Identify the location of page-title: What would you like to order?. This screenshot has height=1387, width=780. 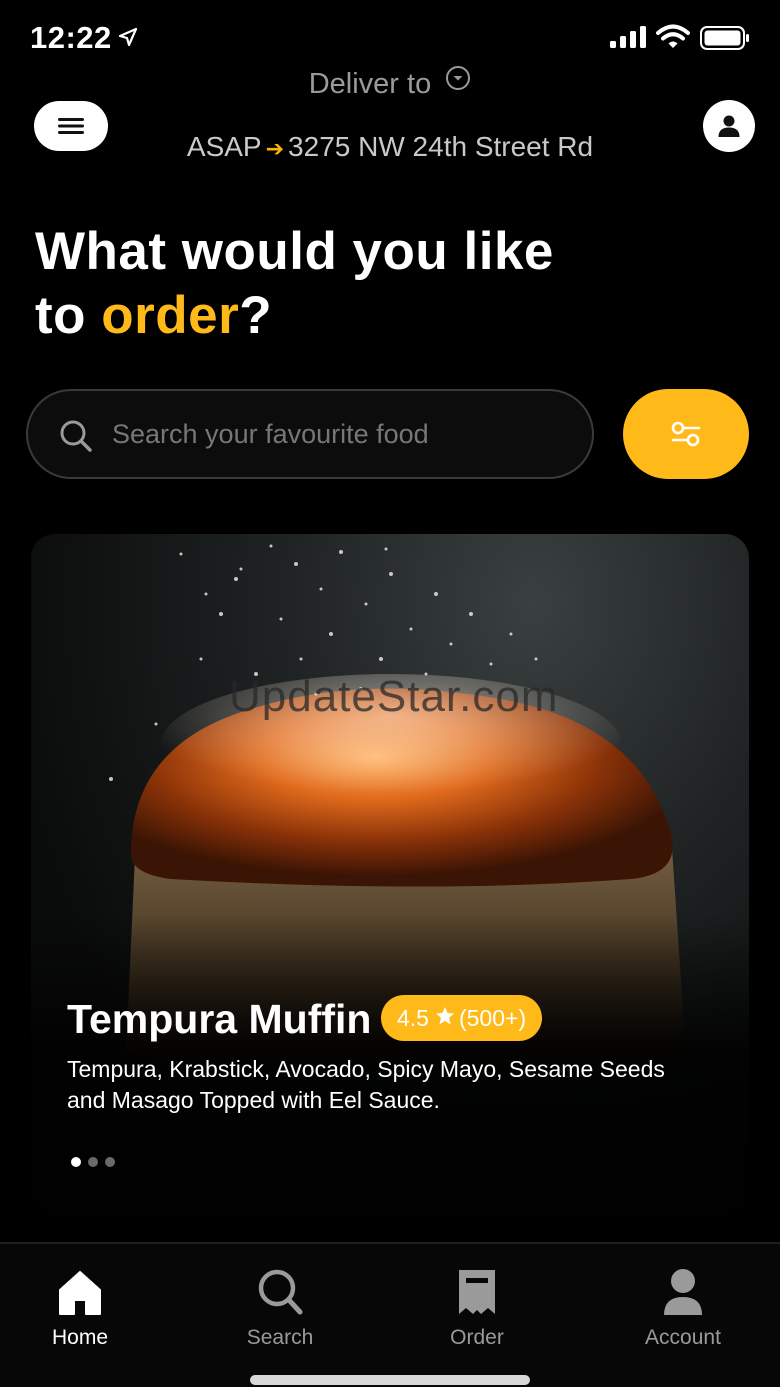
(294, 284).